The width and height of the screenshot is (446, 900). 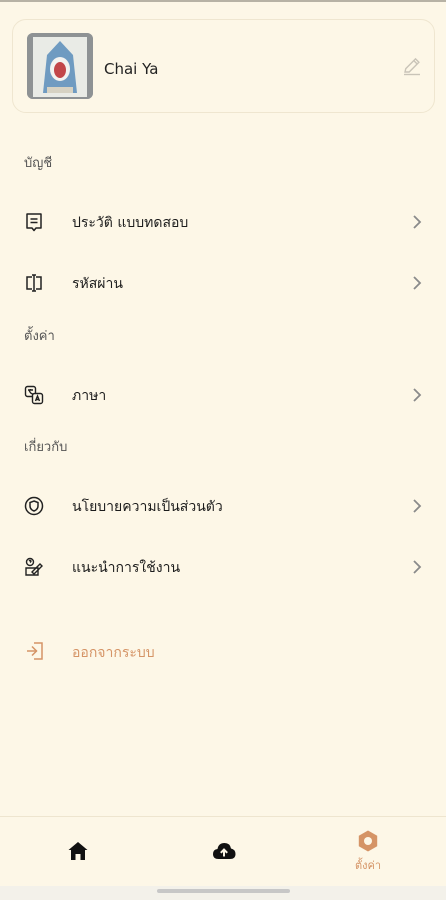 I want to click on privacy-shield-icon, so click(x=34, y=506).